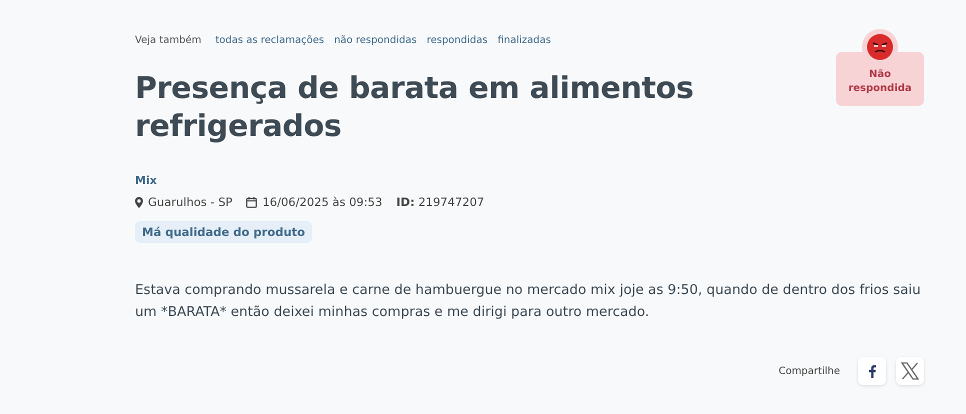 This screenshot has height=414, width=966. What do you see at coordinates (168, 40) in the screenshot?
I see `see-also-label: Veja também` at bounding box center [168, 40].